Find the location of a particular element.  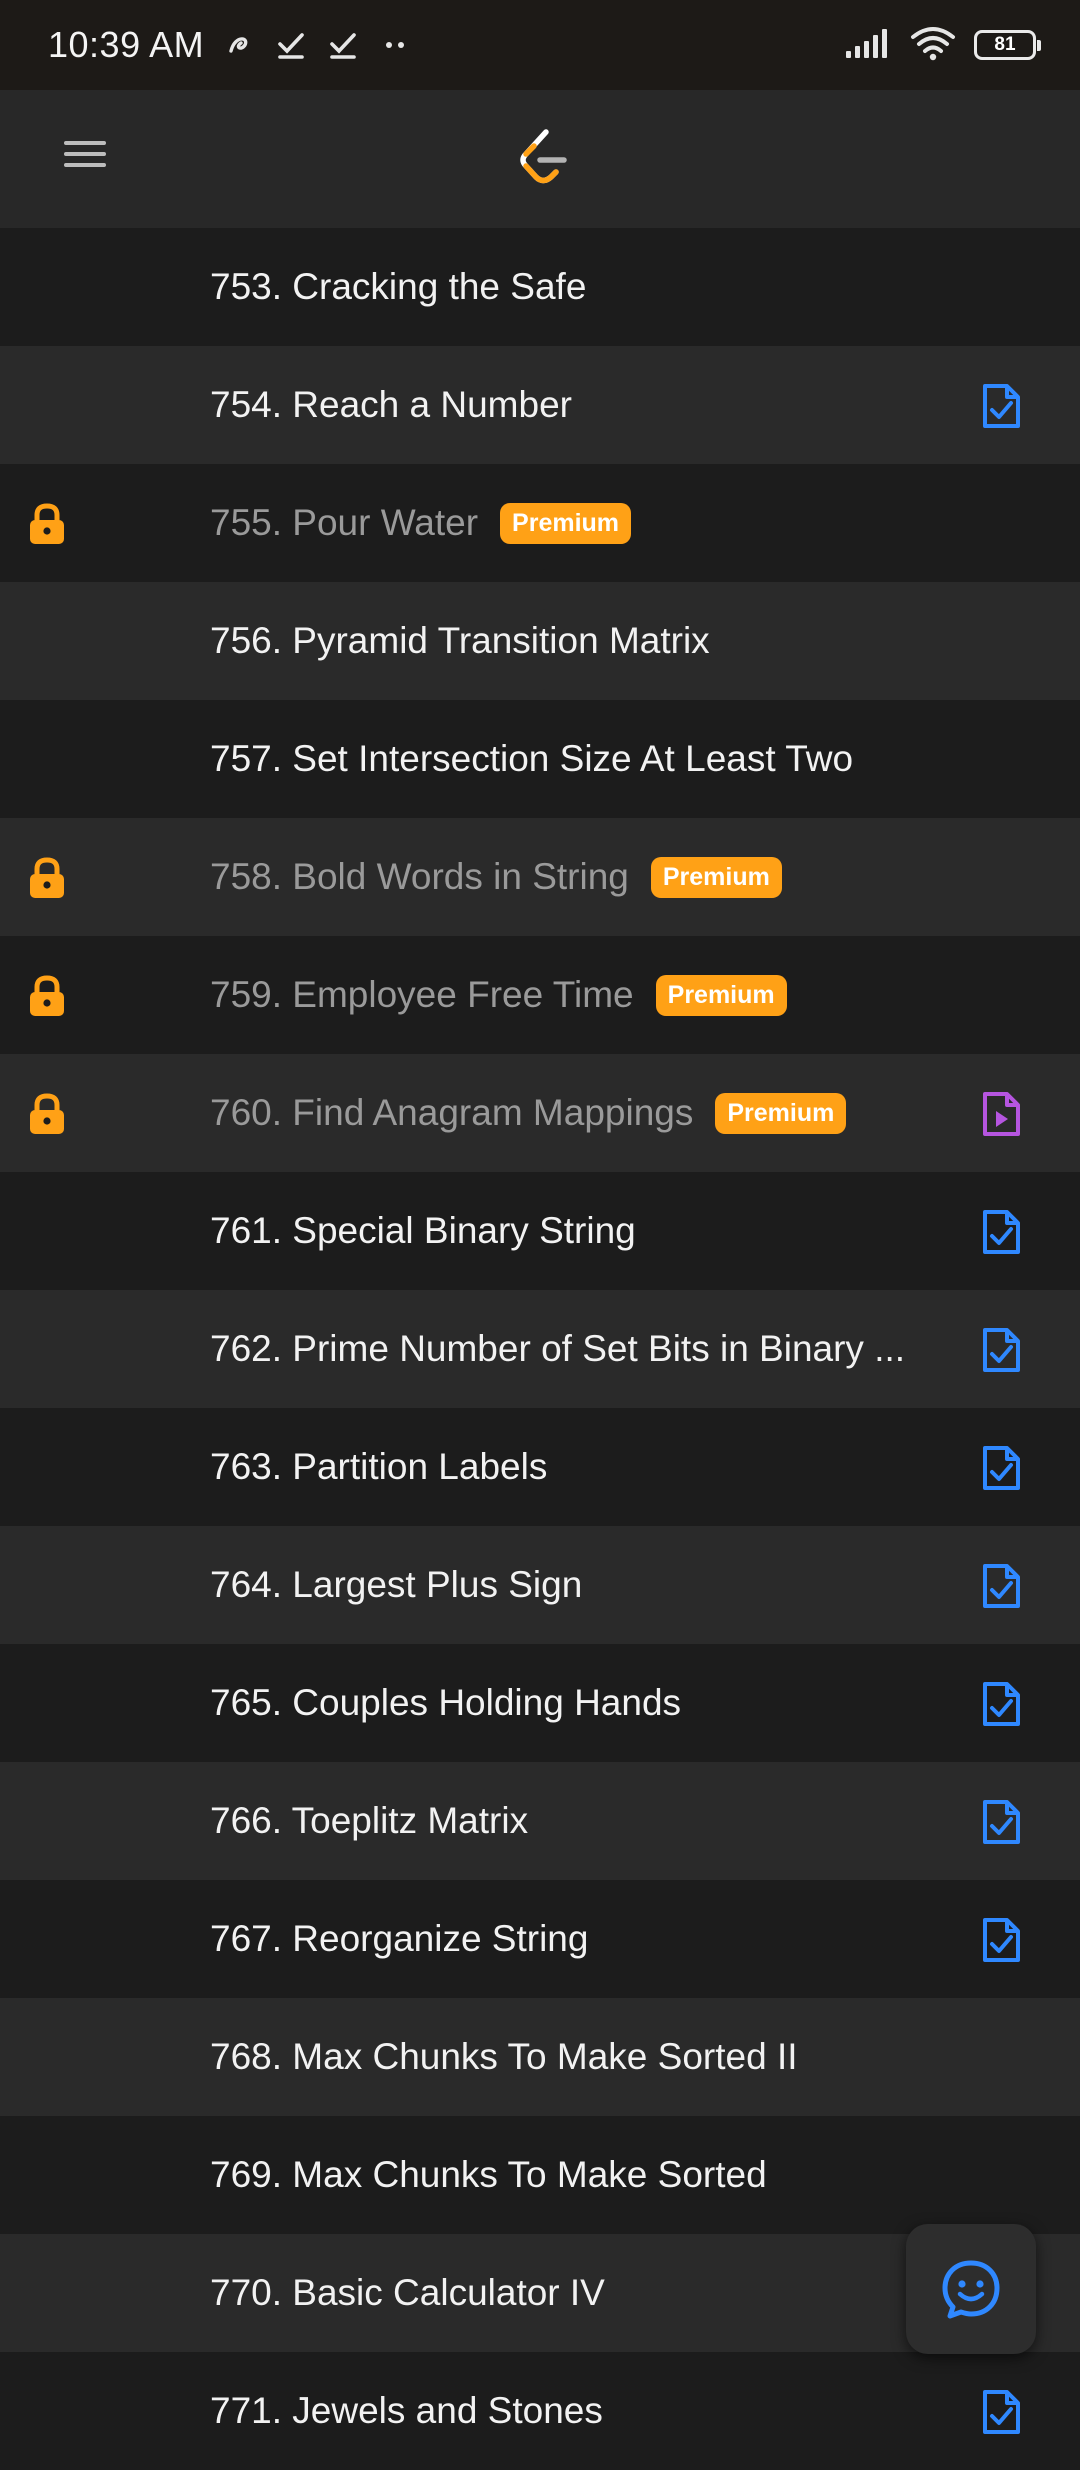

battery-icon: 81 is located at coordinates (1007, 45).